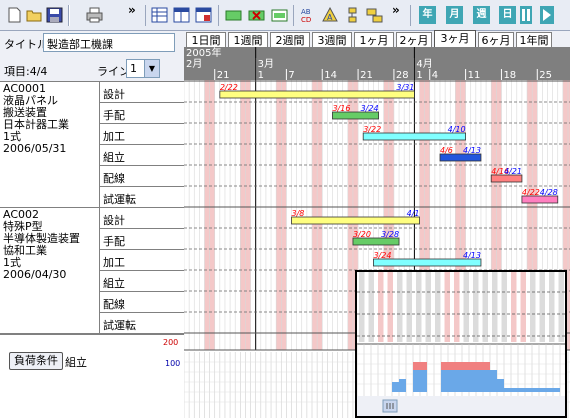  What do you see at coordinates (94, 15) in the screenshot?
I see `print-icon` at bounding box center [94, 15].